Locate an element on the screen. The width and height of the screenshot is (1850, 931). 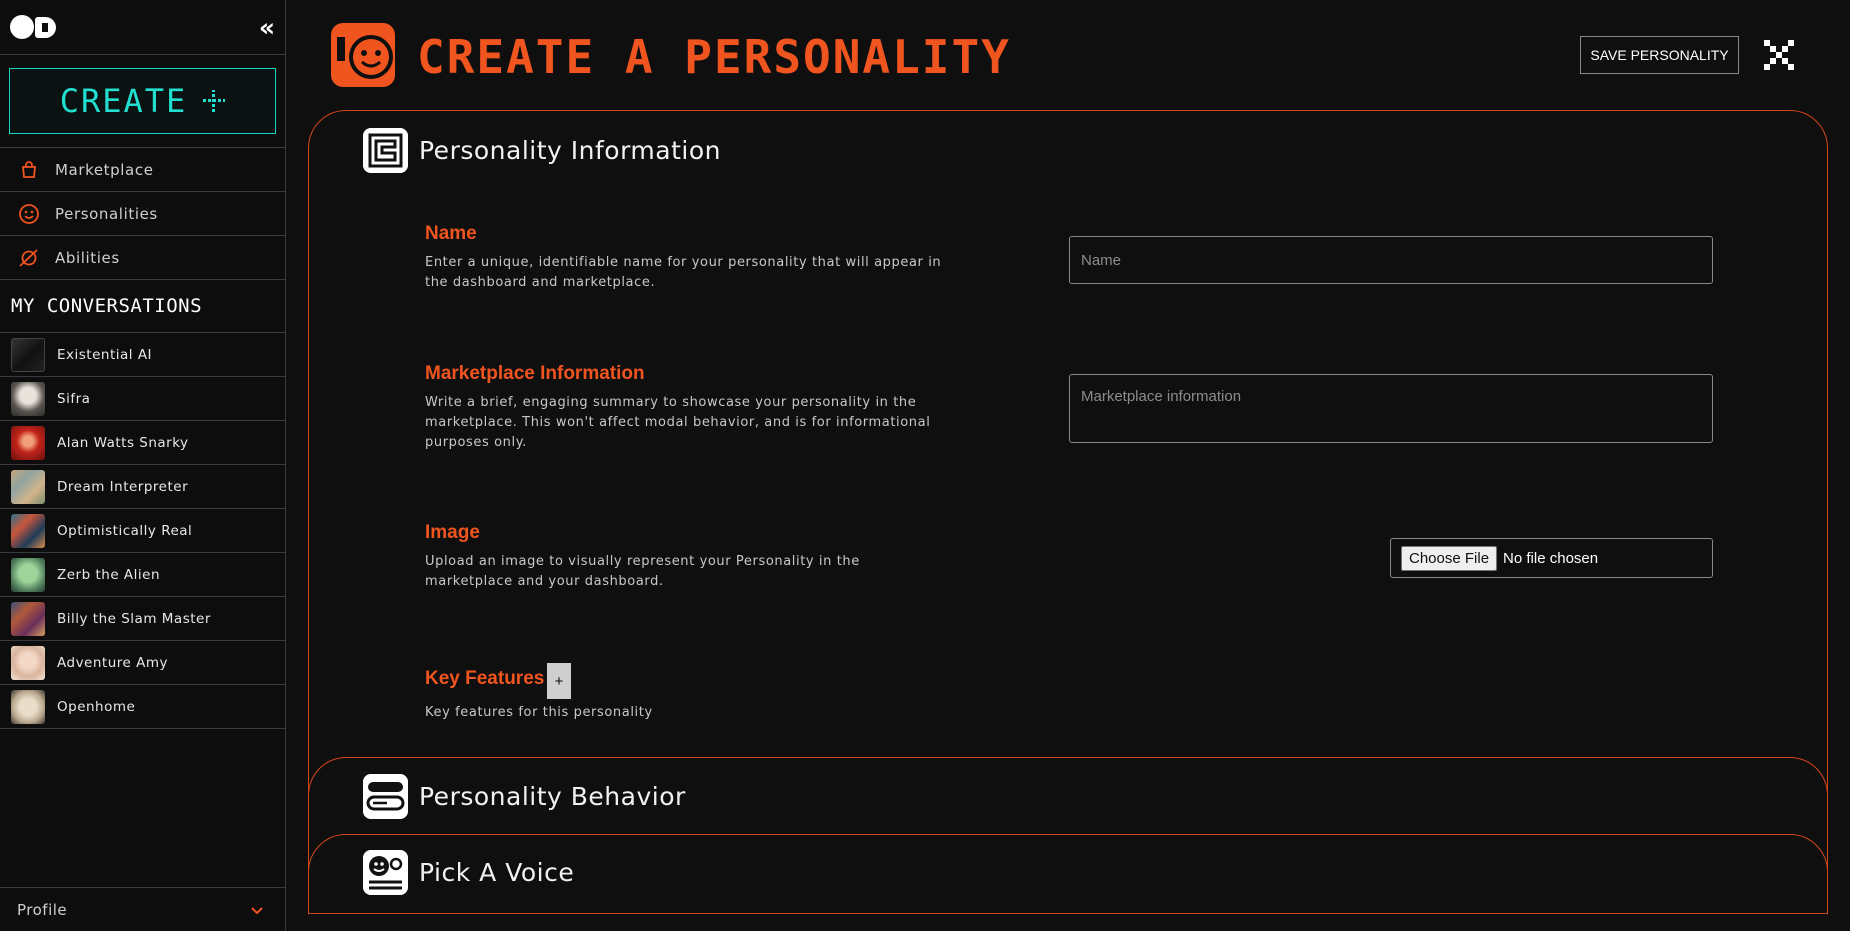
conversation-item: Openhome is located at coordinates (142, 707).